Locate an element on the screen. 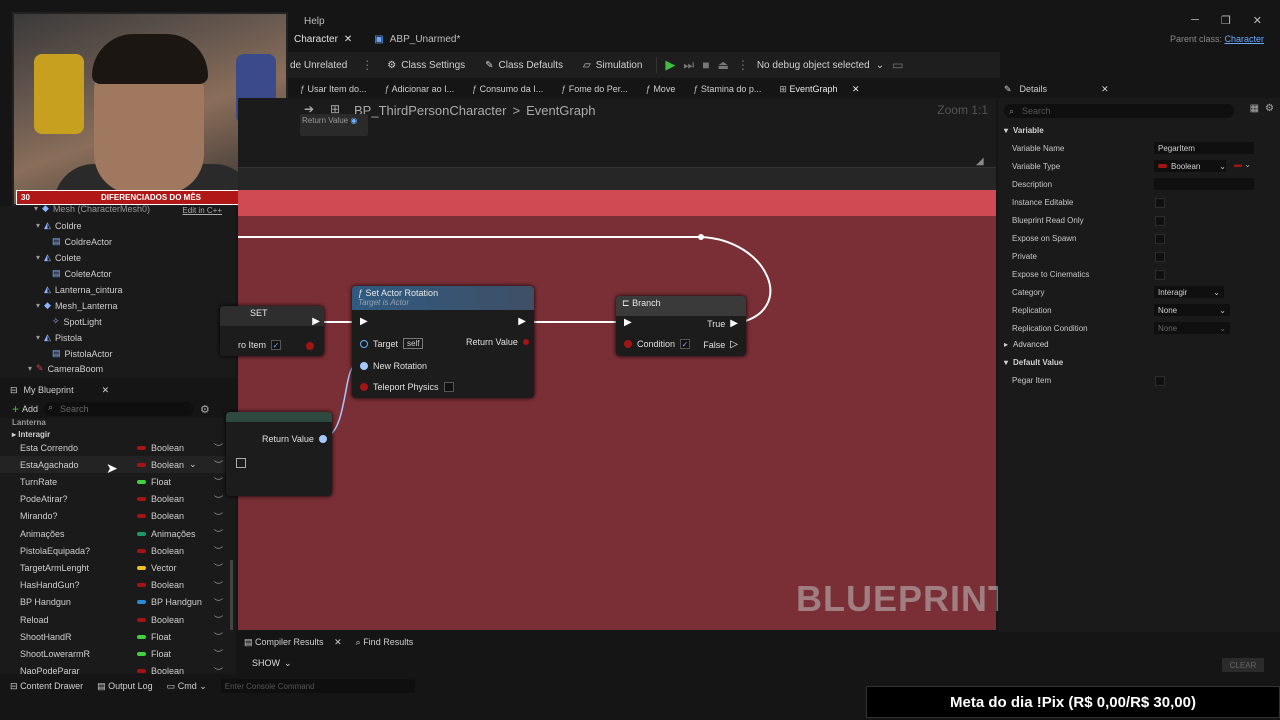 This screenshot has height=720, width=1280. variable-row: ShootLowerarmR Float ︶ is located at coordinates (116, 653).